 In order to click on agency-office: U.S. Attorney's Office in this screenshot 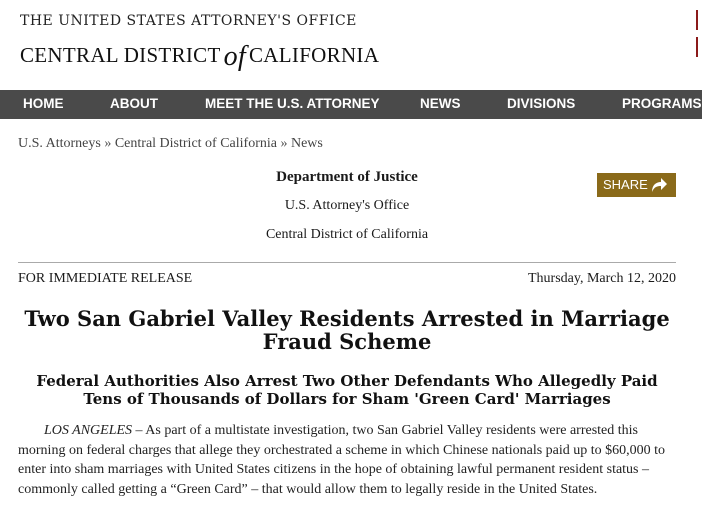, I will do `click(347, 205)`.